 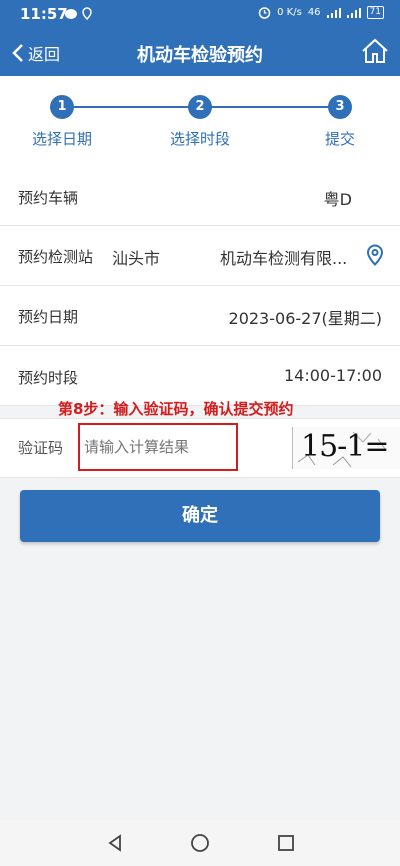 What do you see at coordinates (158, 447) in the screenshot?
I see `captcha-input` at bounding box center [158, 447].